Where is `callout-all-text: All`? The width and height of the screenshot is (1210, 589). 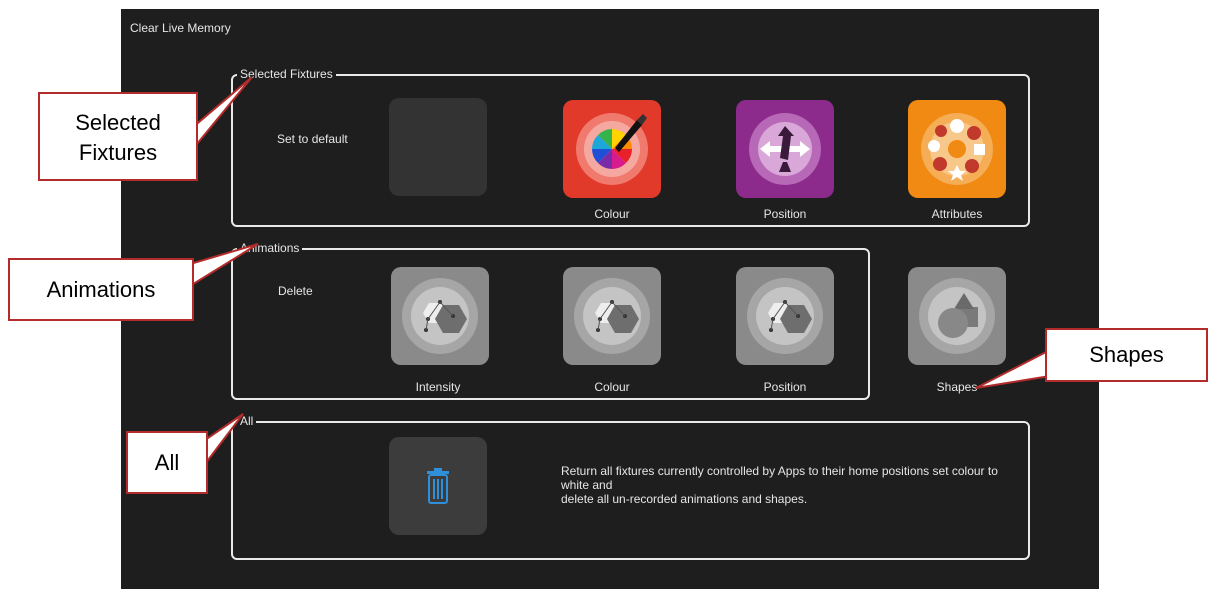 callout-all-text: All is located at coordinates (167, 462).